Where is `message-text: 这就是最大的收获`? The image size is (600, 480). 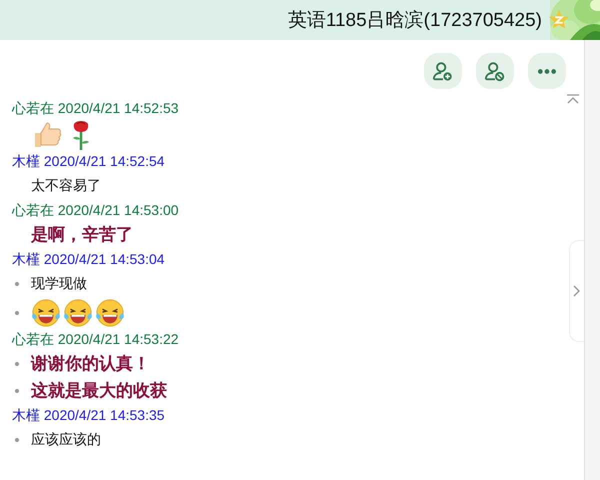 message-text: 这就是最大的收获 is located at coordinates (99, 391).